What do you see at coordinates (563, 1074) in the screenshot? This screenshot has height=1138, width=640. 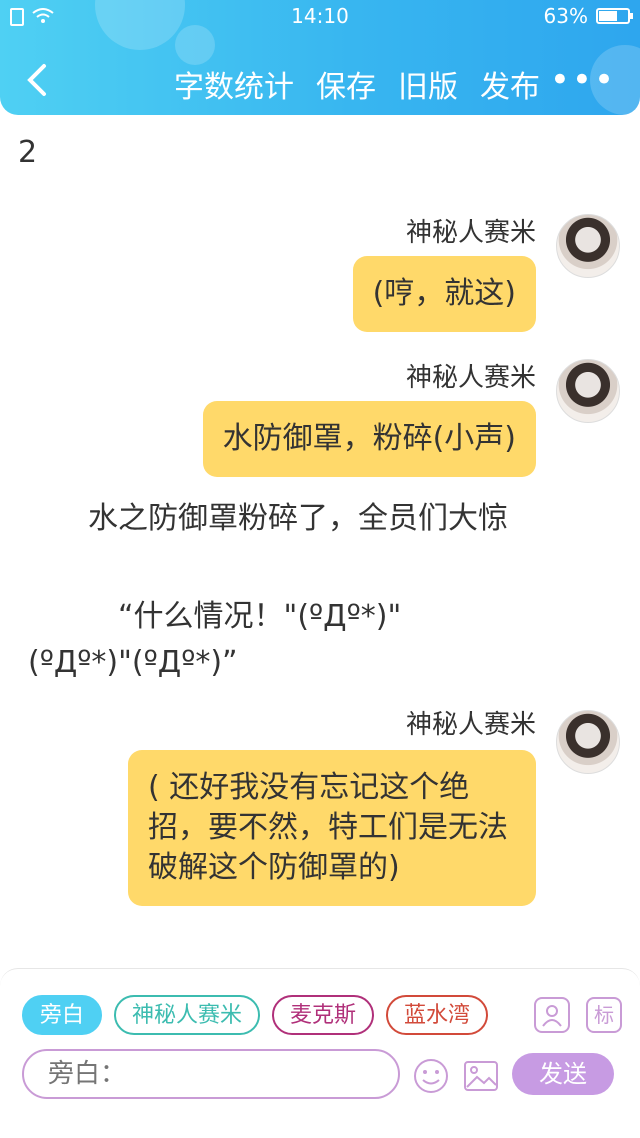 I see `send-button: 发送` at bounding box center [563, 1074].